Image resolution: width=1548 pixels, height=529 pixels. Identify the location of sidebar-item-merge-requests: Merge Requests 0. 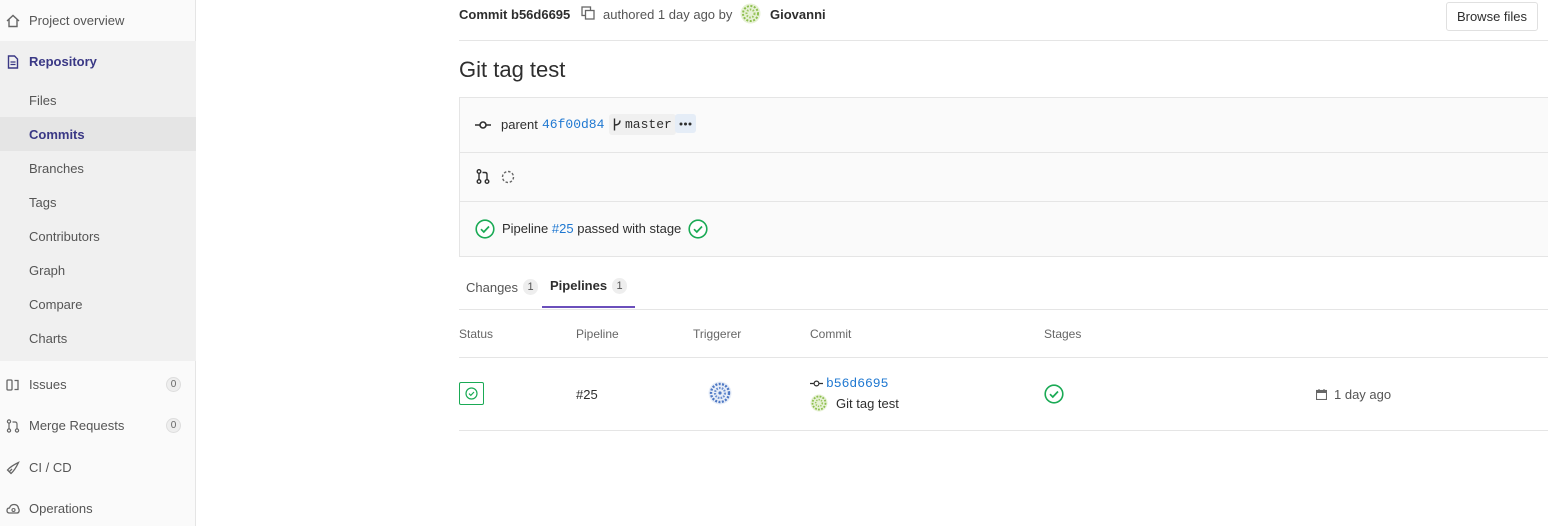
(98, 425).